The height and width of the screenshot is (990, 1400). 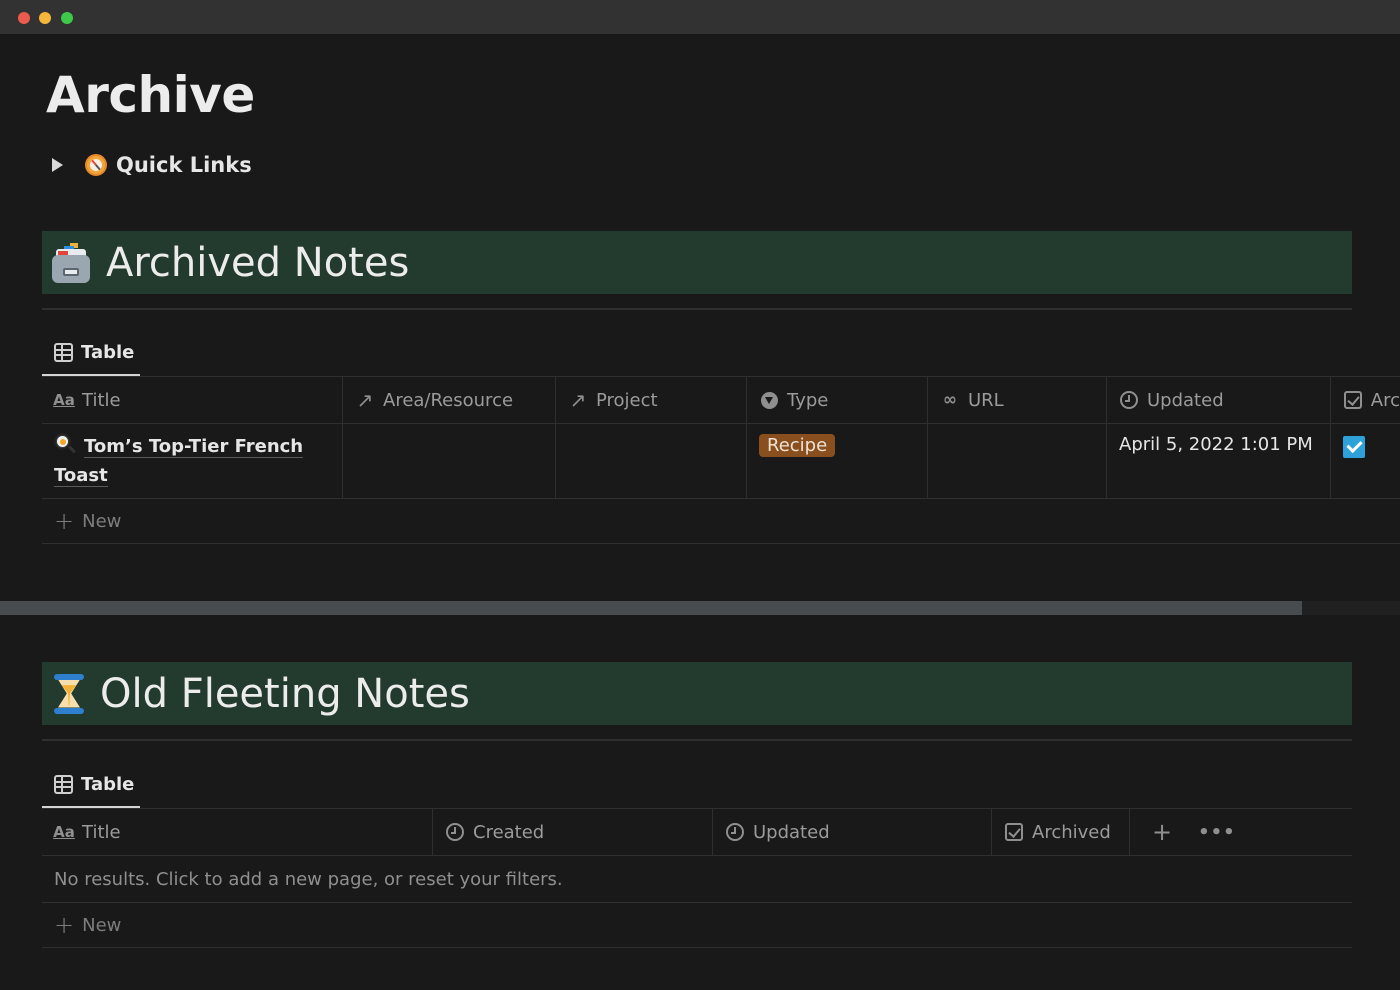 I want to click on updated-cell: April 5, 2022 1:01 PM, so click(x=1219, y=461).